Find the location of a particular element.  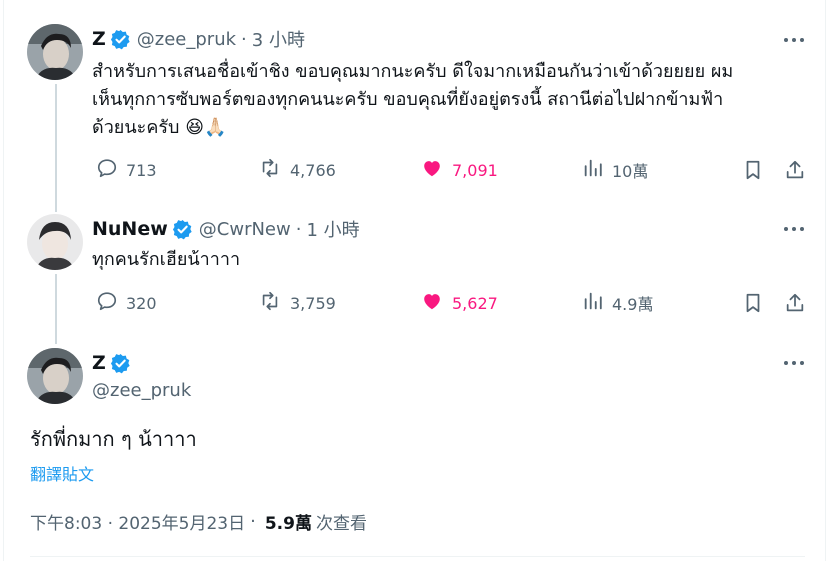

handle-row: @zee_pruk is located at coordinates (141, 390).